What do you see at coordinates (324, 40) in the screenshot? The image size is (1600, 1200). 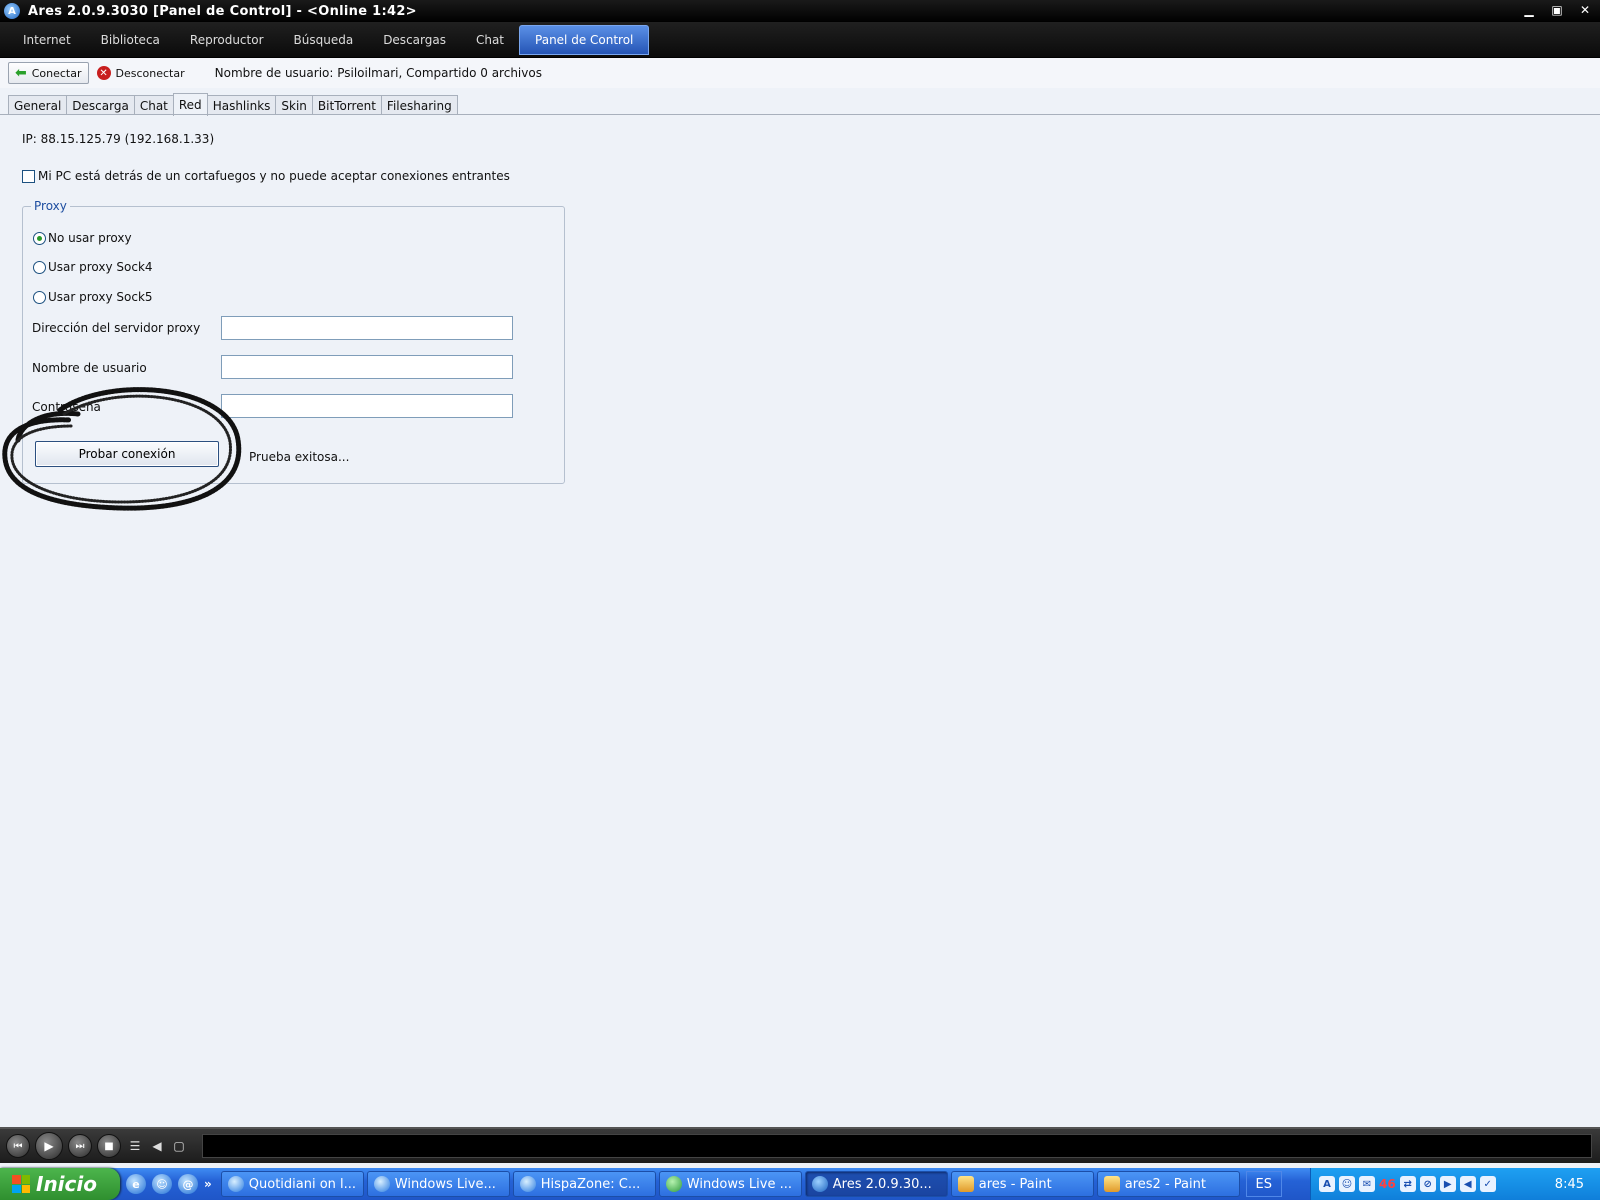 I see `menu-tab-busqueda: Búsqueda` at bounding box center [324, 40].